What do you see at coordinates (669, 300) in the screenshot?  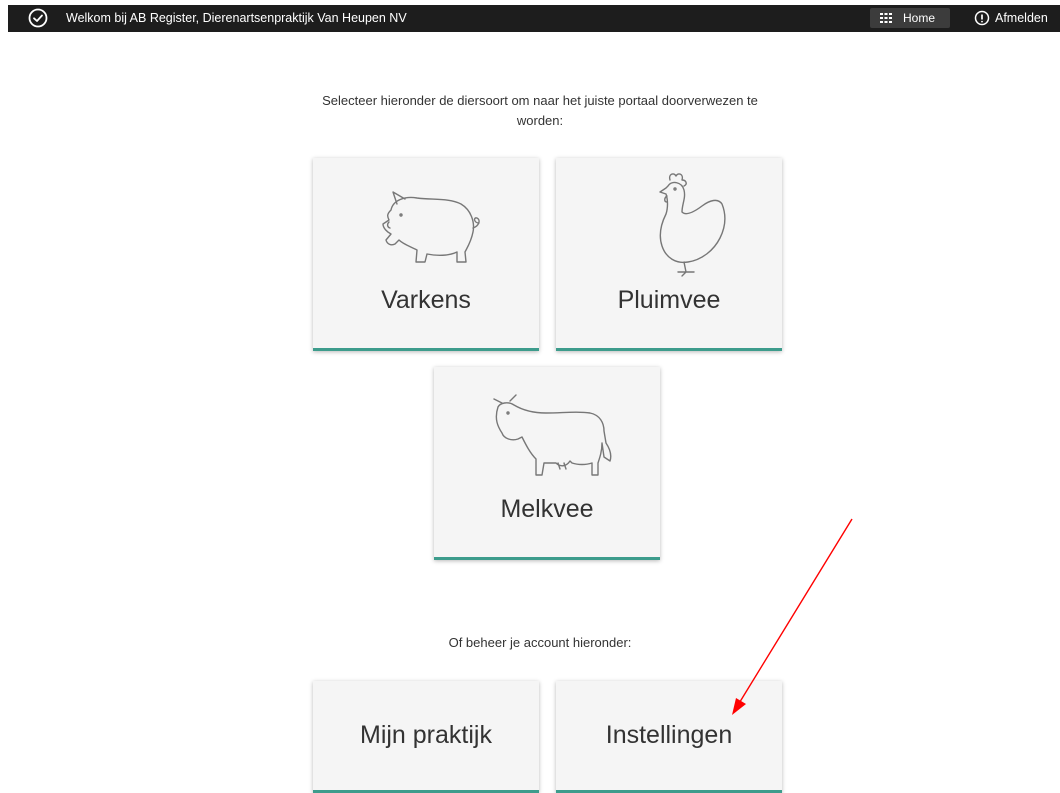 I see `tile-label: Pluimvee` at bounding box center [669, 300].